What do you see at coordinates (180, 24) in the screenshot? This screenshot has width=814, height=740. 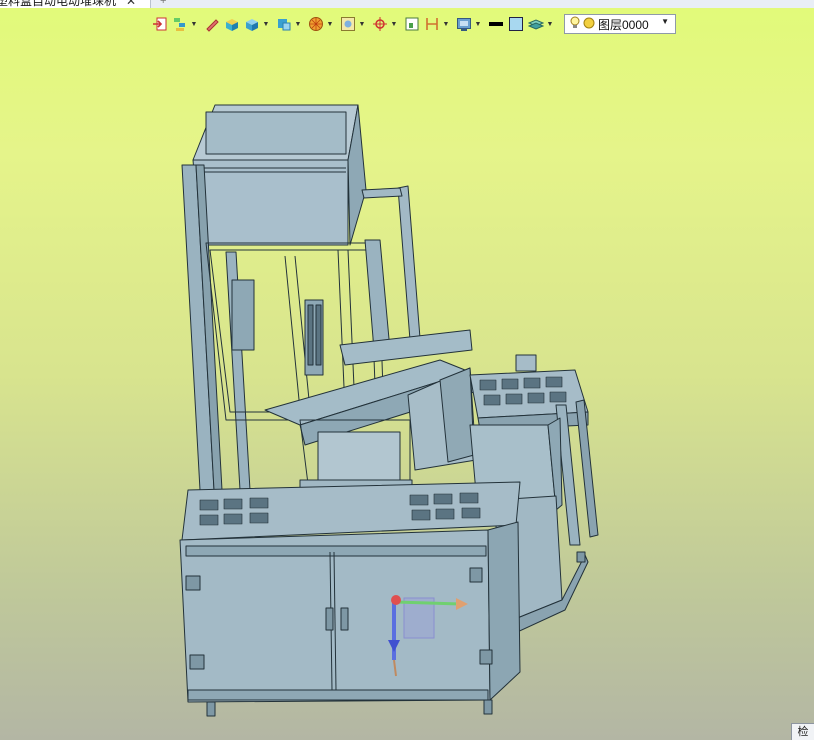 I see `feature-tree-icon` at bounding box center [180, 24].